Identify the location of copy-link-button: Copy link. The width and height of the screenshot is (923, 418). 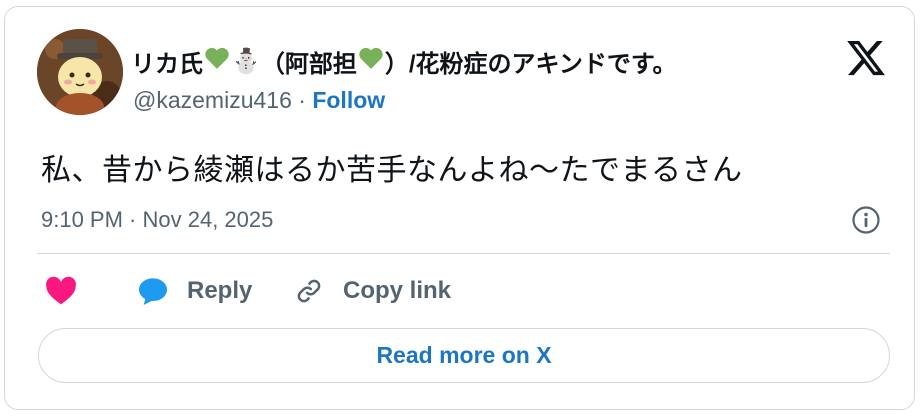
(372, 291).